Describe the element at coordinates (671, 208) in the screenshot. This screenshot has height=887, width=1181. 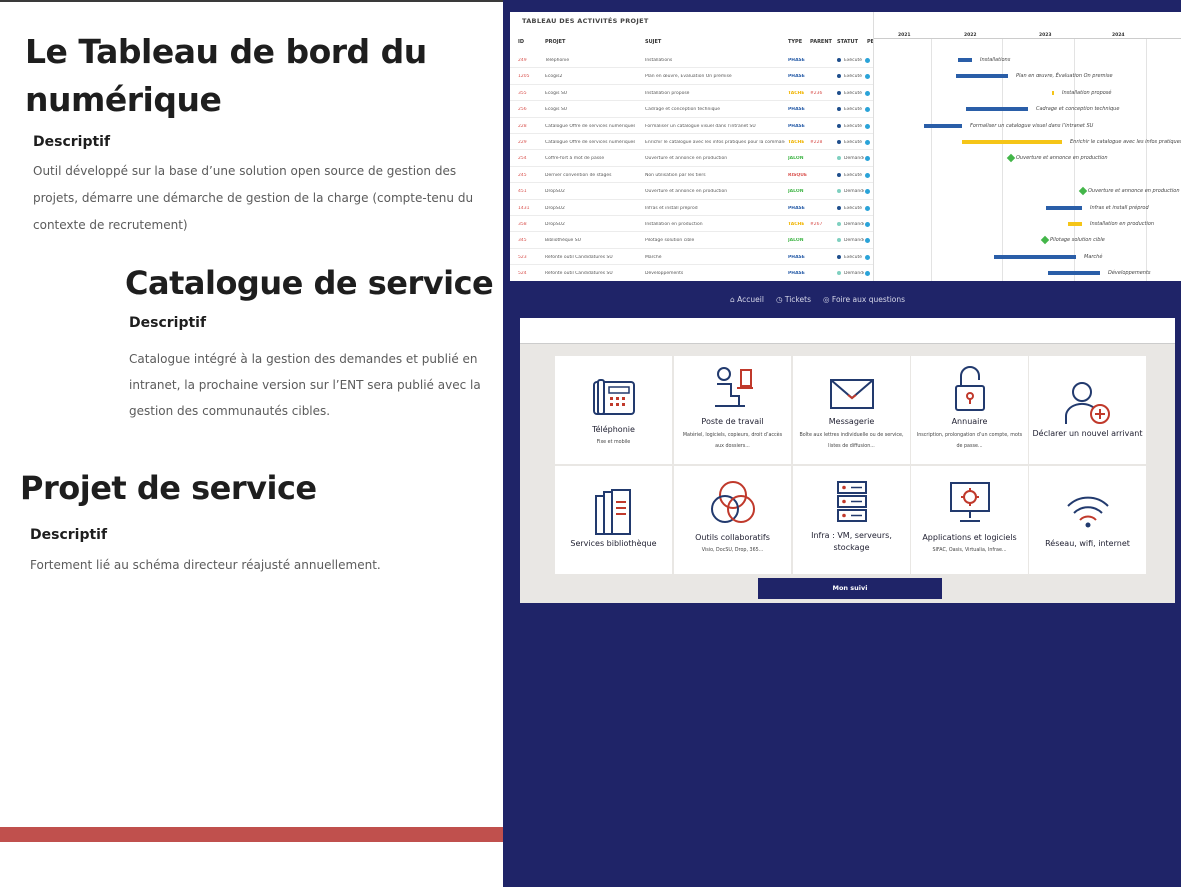
I see `cell-sujet: Infras et install préprod` at that location.